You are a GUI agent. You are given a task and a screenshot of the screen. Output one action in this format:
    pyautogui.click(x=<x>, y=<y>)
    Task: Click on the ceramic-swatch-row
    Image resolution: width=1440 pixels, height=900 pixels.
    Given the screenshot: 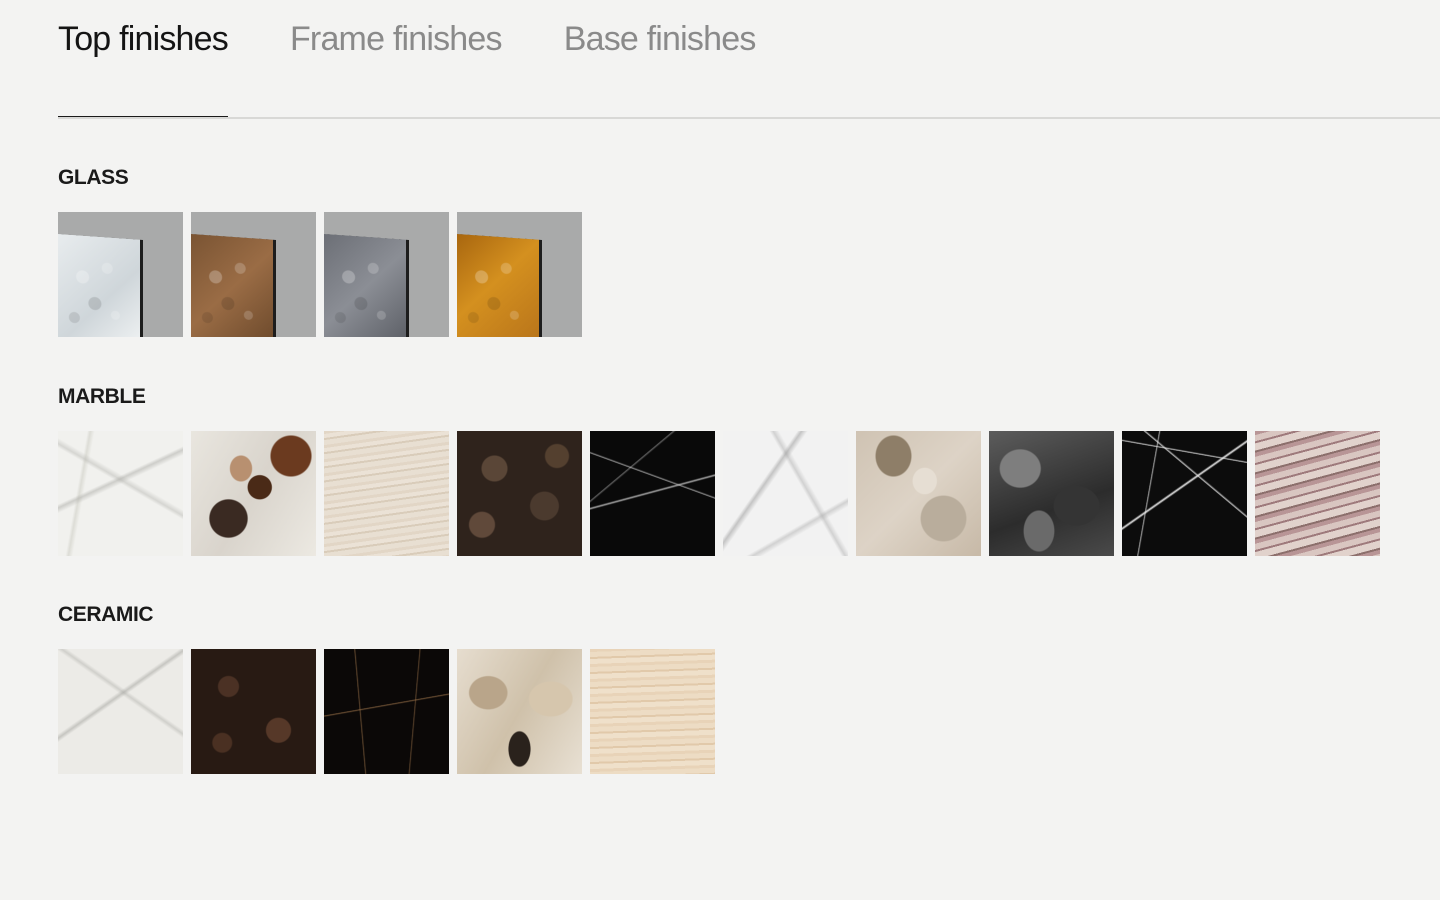 What is the action you would take?
    pyautogui.click(x=390, y=711)
    